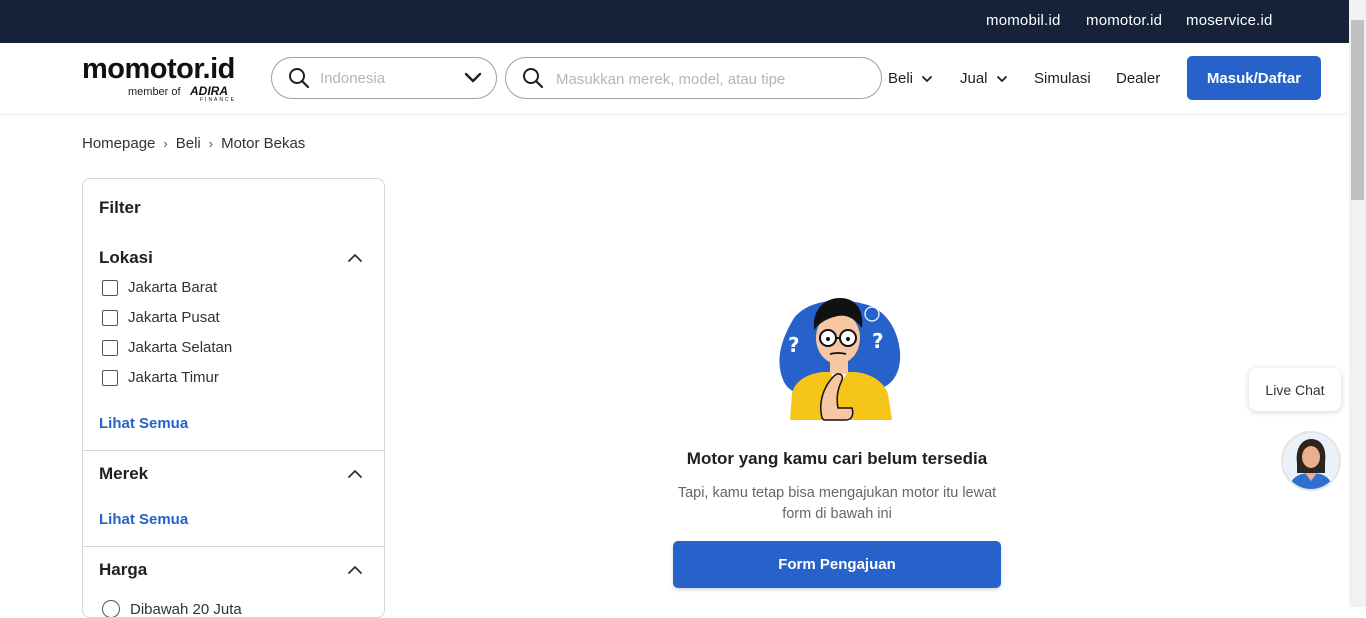 This screenshot has height=618, width=1366. What do you see at coordinates (1062, 78) in the screenshot?
I see `nav-simulasi: Simulasi` at bounding box center [1062, 78].